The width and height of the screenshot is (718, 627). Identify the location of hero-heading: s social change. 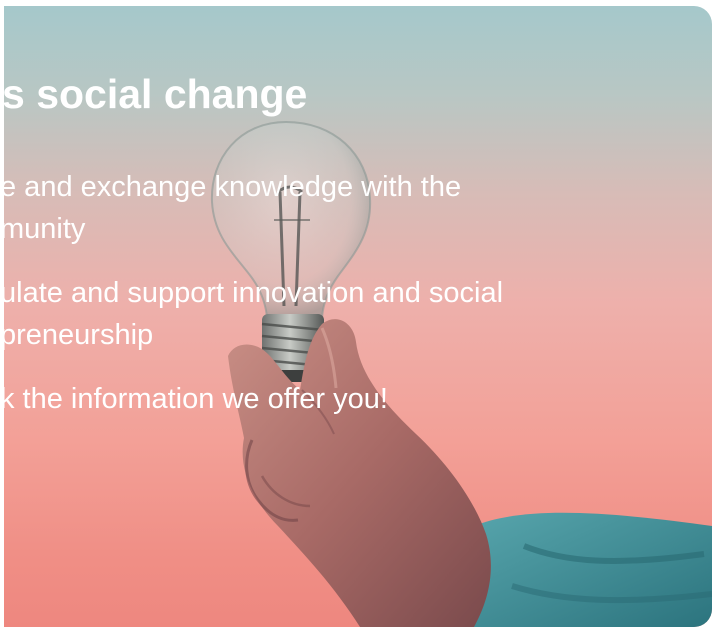
(156, 94).